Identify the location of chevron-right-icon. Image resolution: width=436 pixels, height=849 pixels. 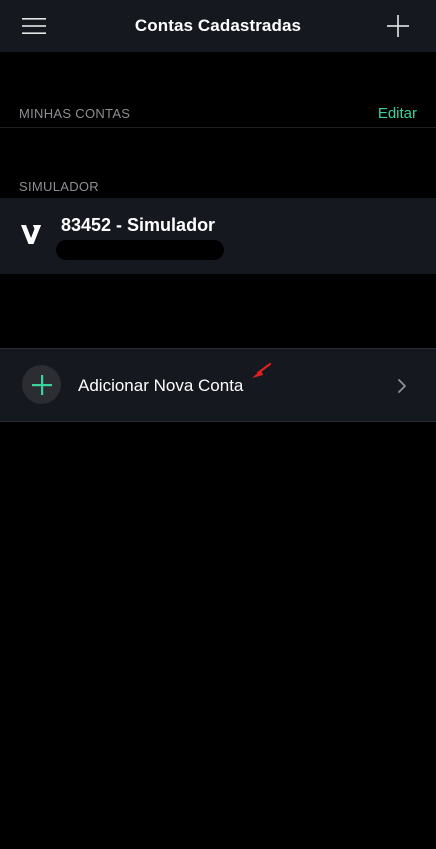
(402, 386).